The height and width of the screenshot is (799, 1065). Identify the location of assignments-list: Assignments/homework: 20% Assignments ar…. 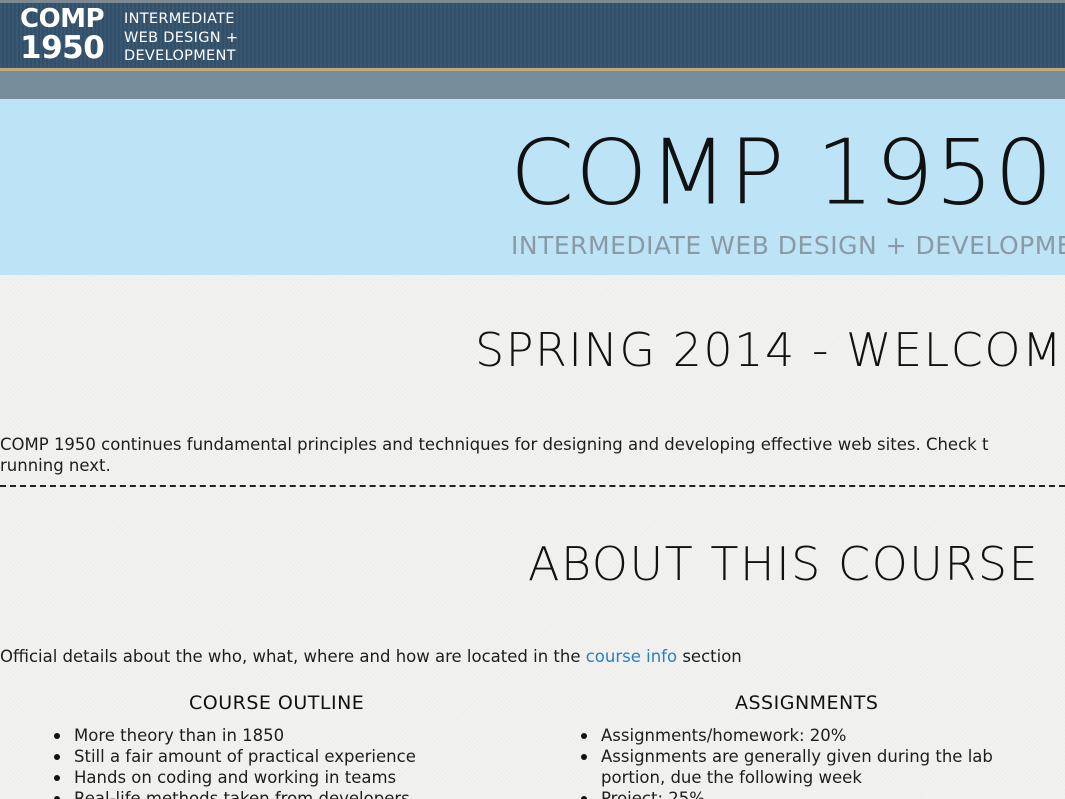
(804, 762).